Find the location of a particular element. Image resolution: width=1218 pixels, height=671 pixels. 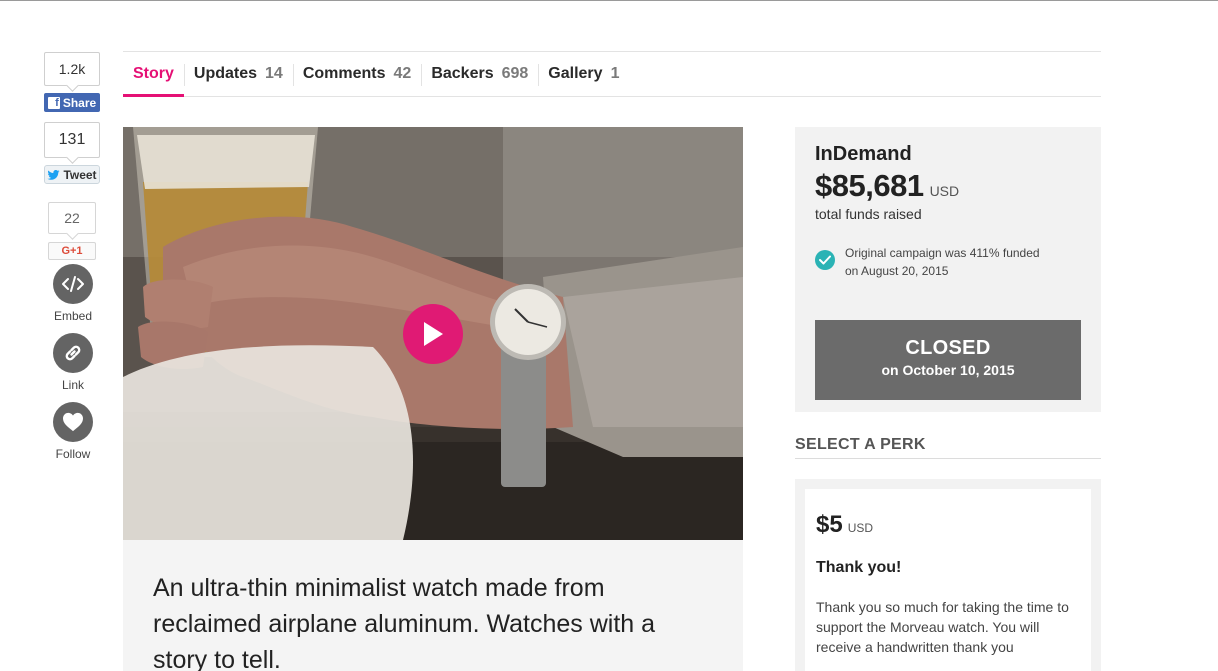

tab-label: Updates is located at coordinates (225, 73).